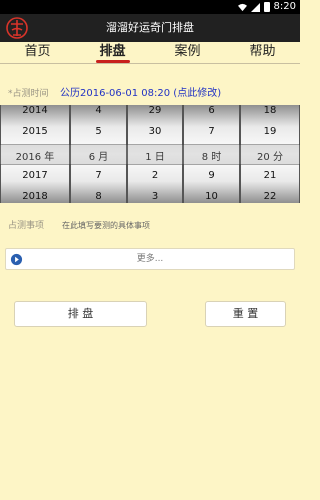 This screenshot has width=320, height=500. What do you see at coordinates (245, 314) in the screenshot?
I see `reset-button: 重 置` at bounding box center [245, 314].